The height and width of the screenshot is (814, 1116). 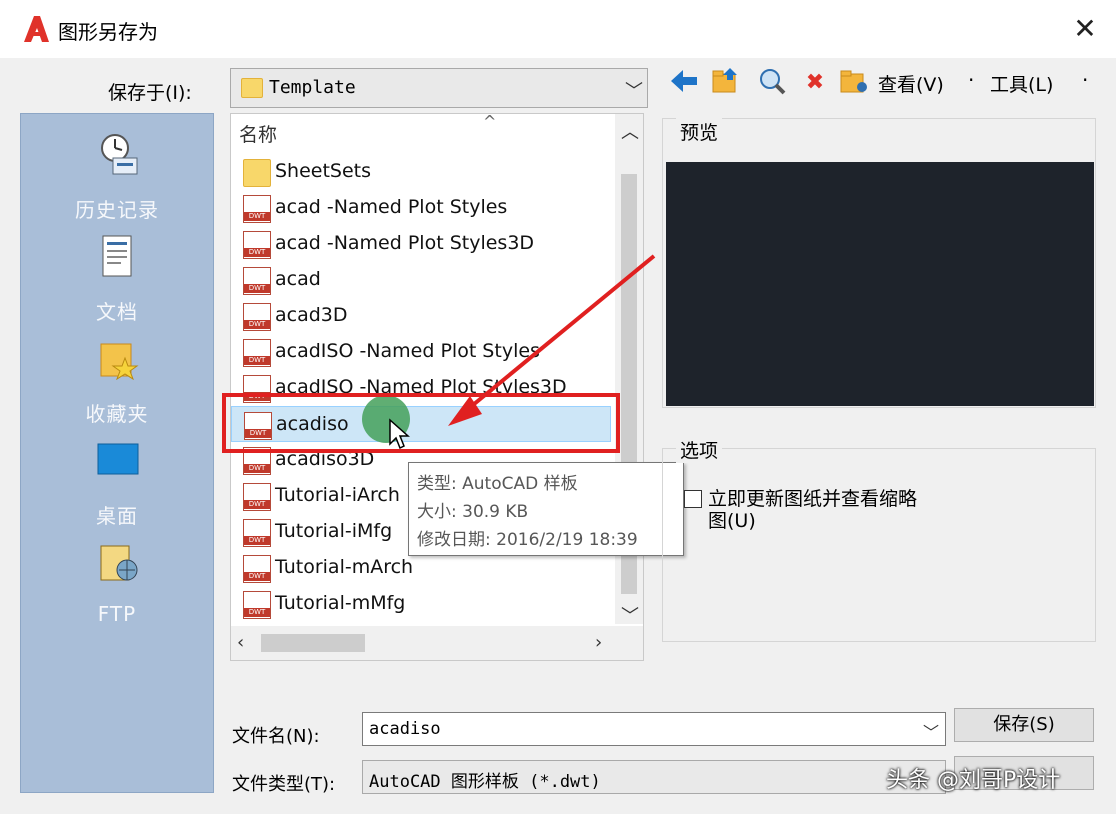 I want to click on place-history: 历史记录, so click(x=117, y=172).